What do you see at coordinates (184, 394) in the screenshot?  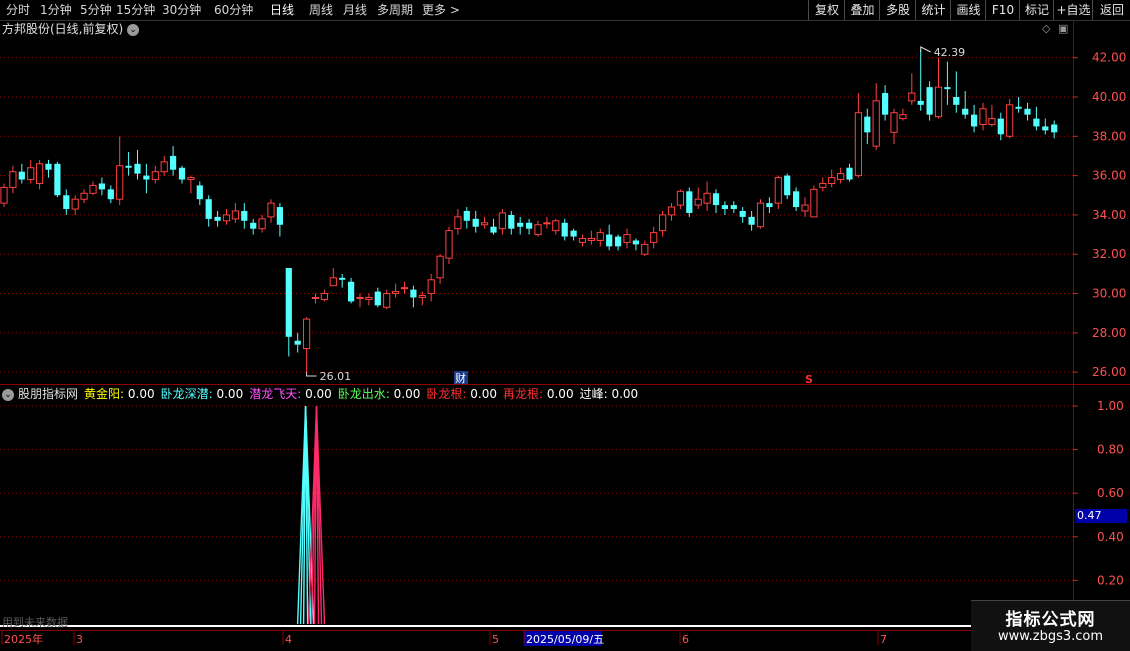 I see `indicator-label-1: 卧龙深潜` at bounding box center [184, 394].